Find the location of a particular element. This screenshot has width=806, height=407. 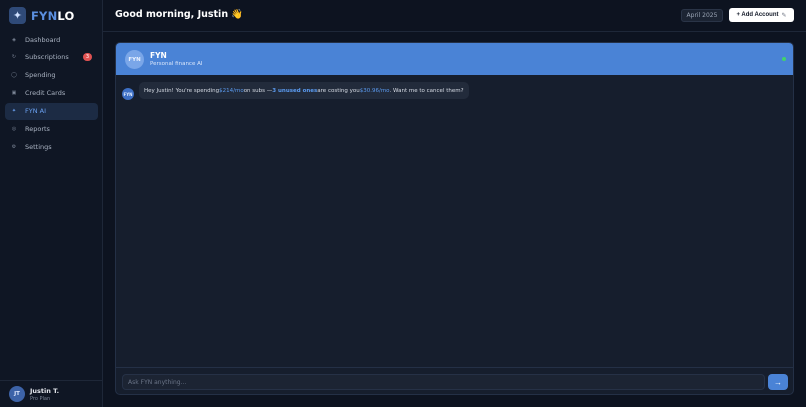

arrow-right-icon: → is located at coordinates (778, 382).